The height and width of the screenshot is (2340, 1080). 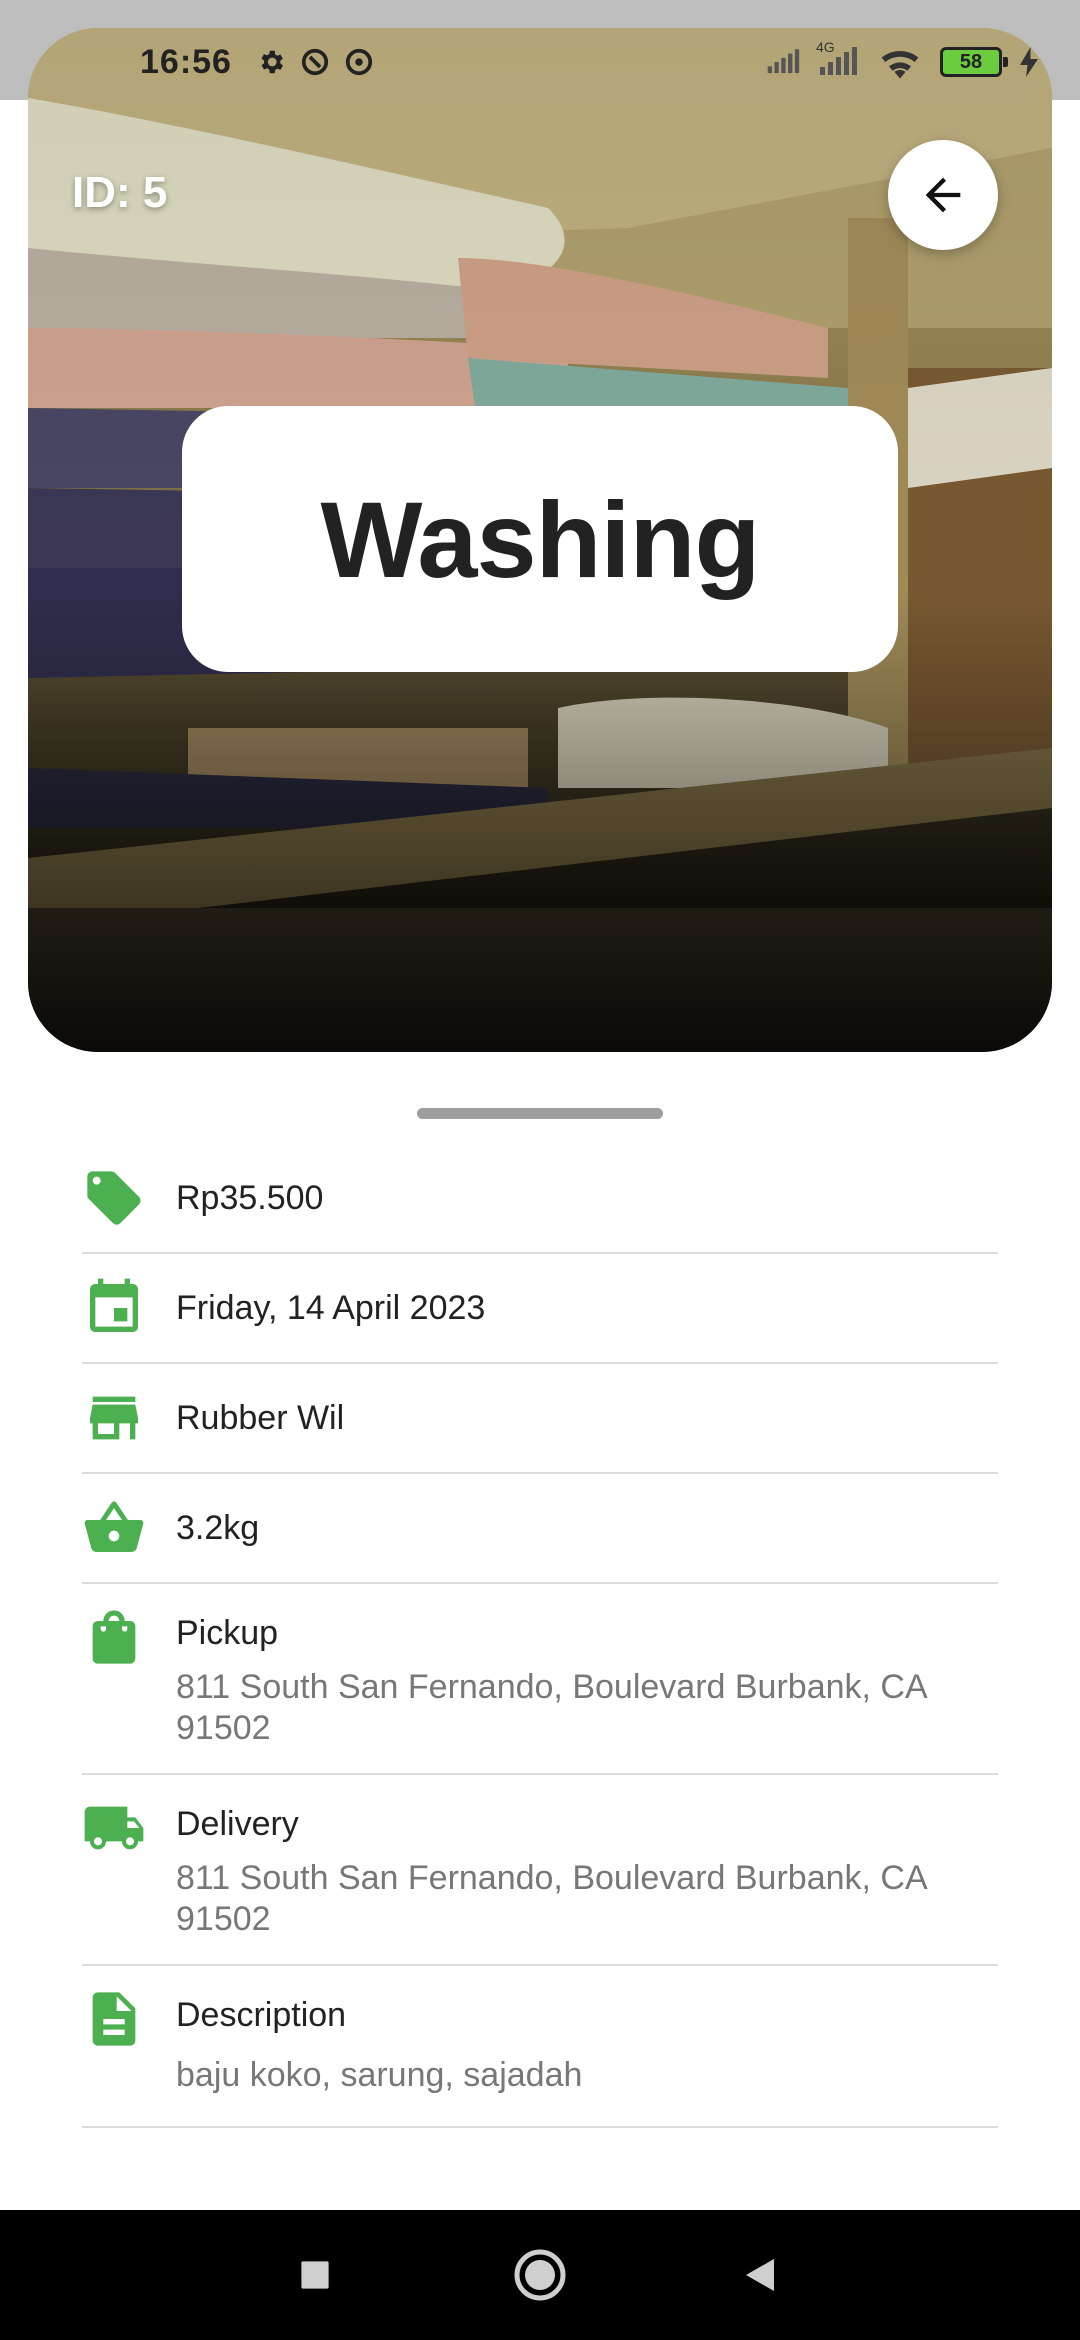 What do you see at coordinates (825, 47) in the screenshot?
I see `network-type-label: 4G` at bounding box center [825, 47].